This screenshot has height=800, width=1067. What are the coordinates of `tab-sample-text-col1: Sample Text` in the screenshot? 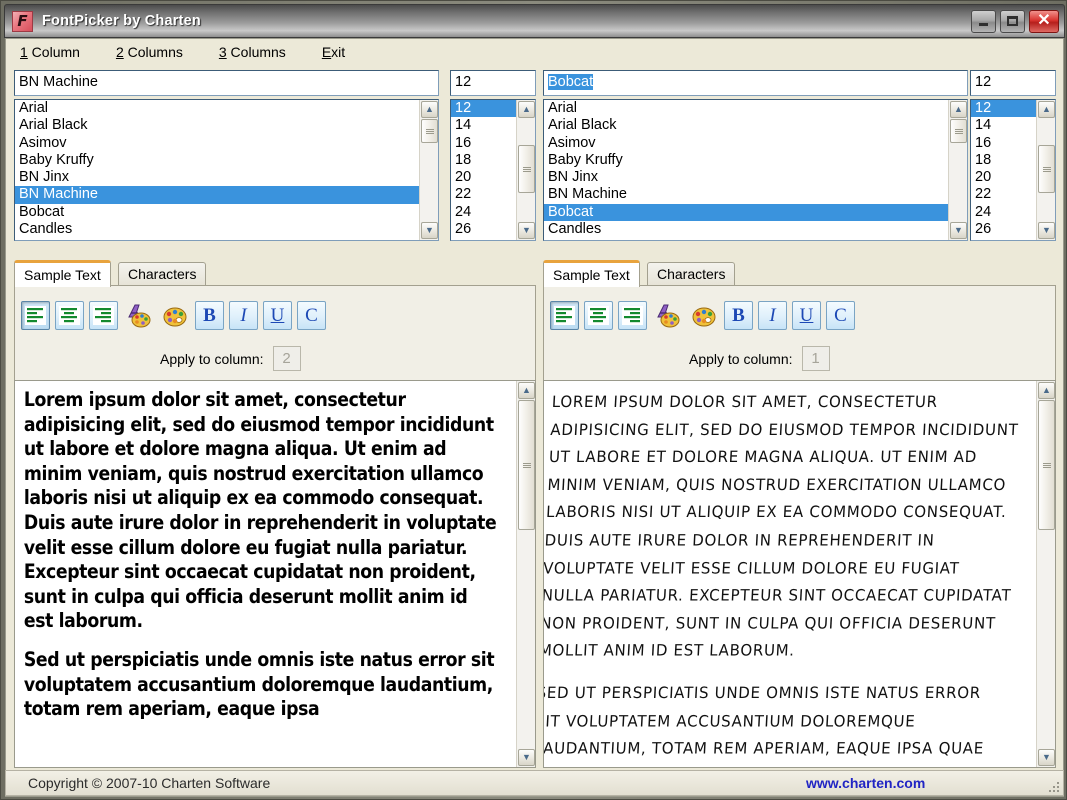 It's located at (62, 273).